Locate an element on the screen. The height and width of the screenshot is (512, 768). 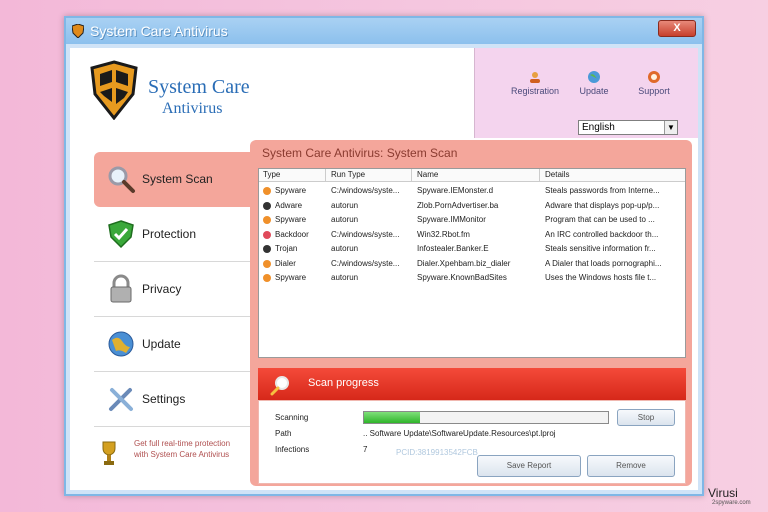
column-header: Type is located at coordinates (271, 174).